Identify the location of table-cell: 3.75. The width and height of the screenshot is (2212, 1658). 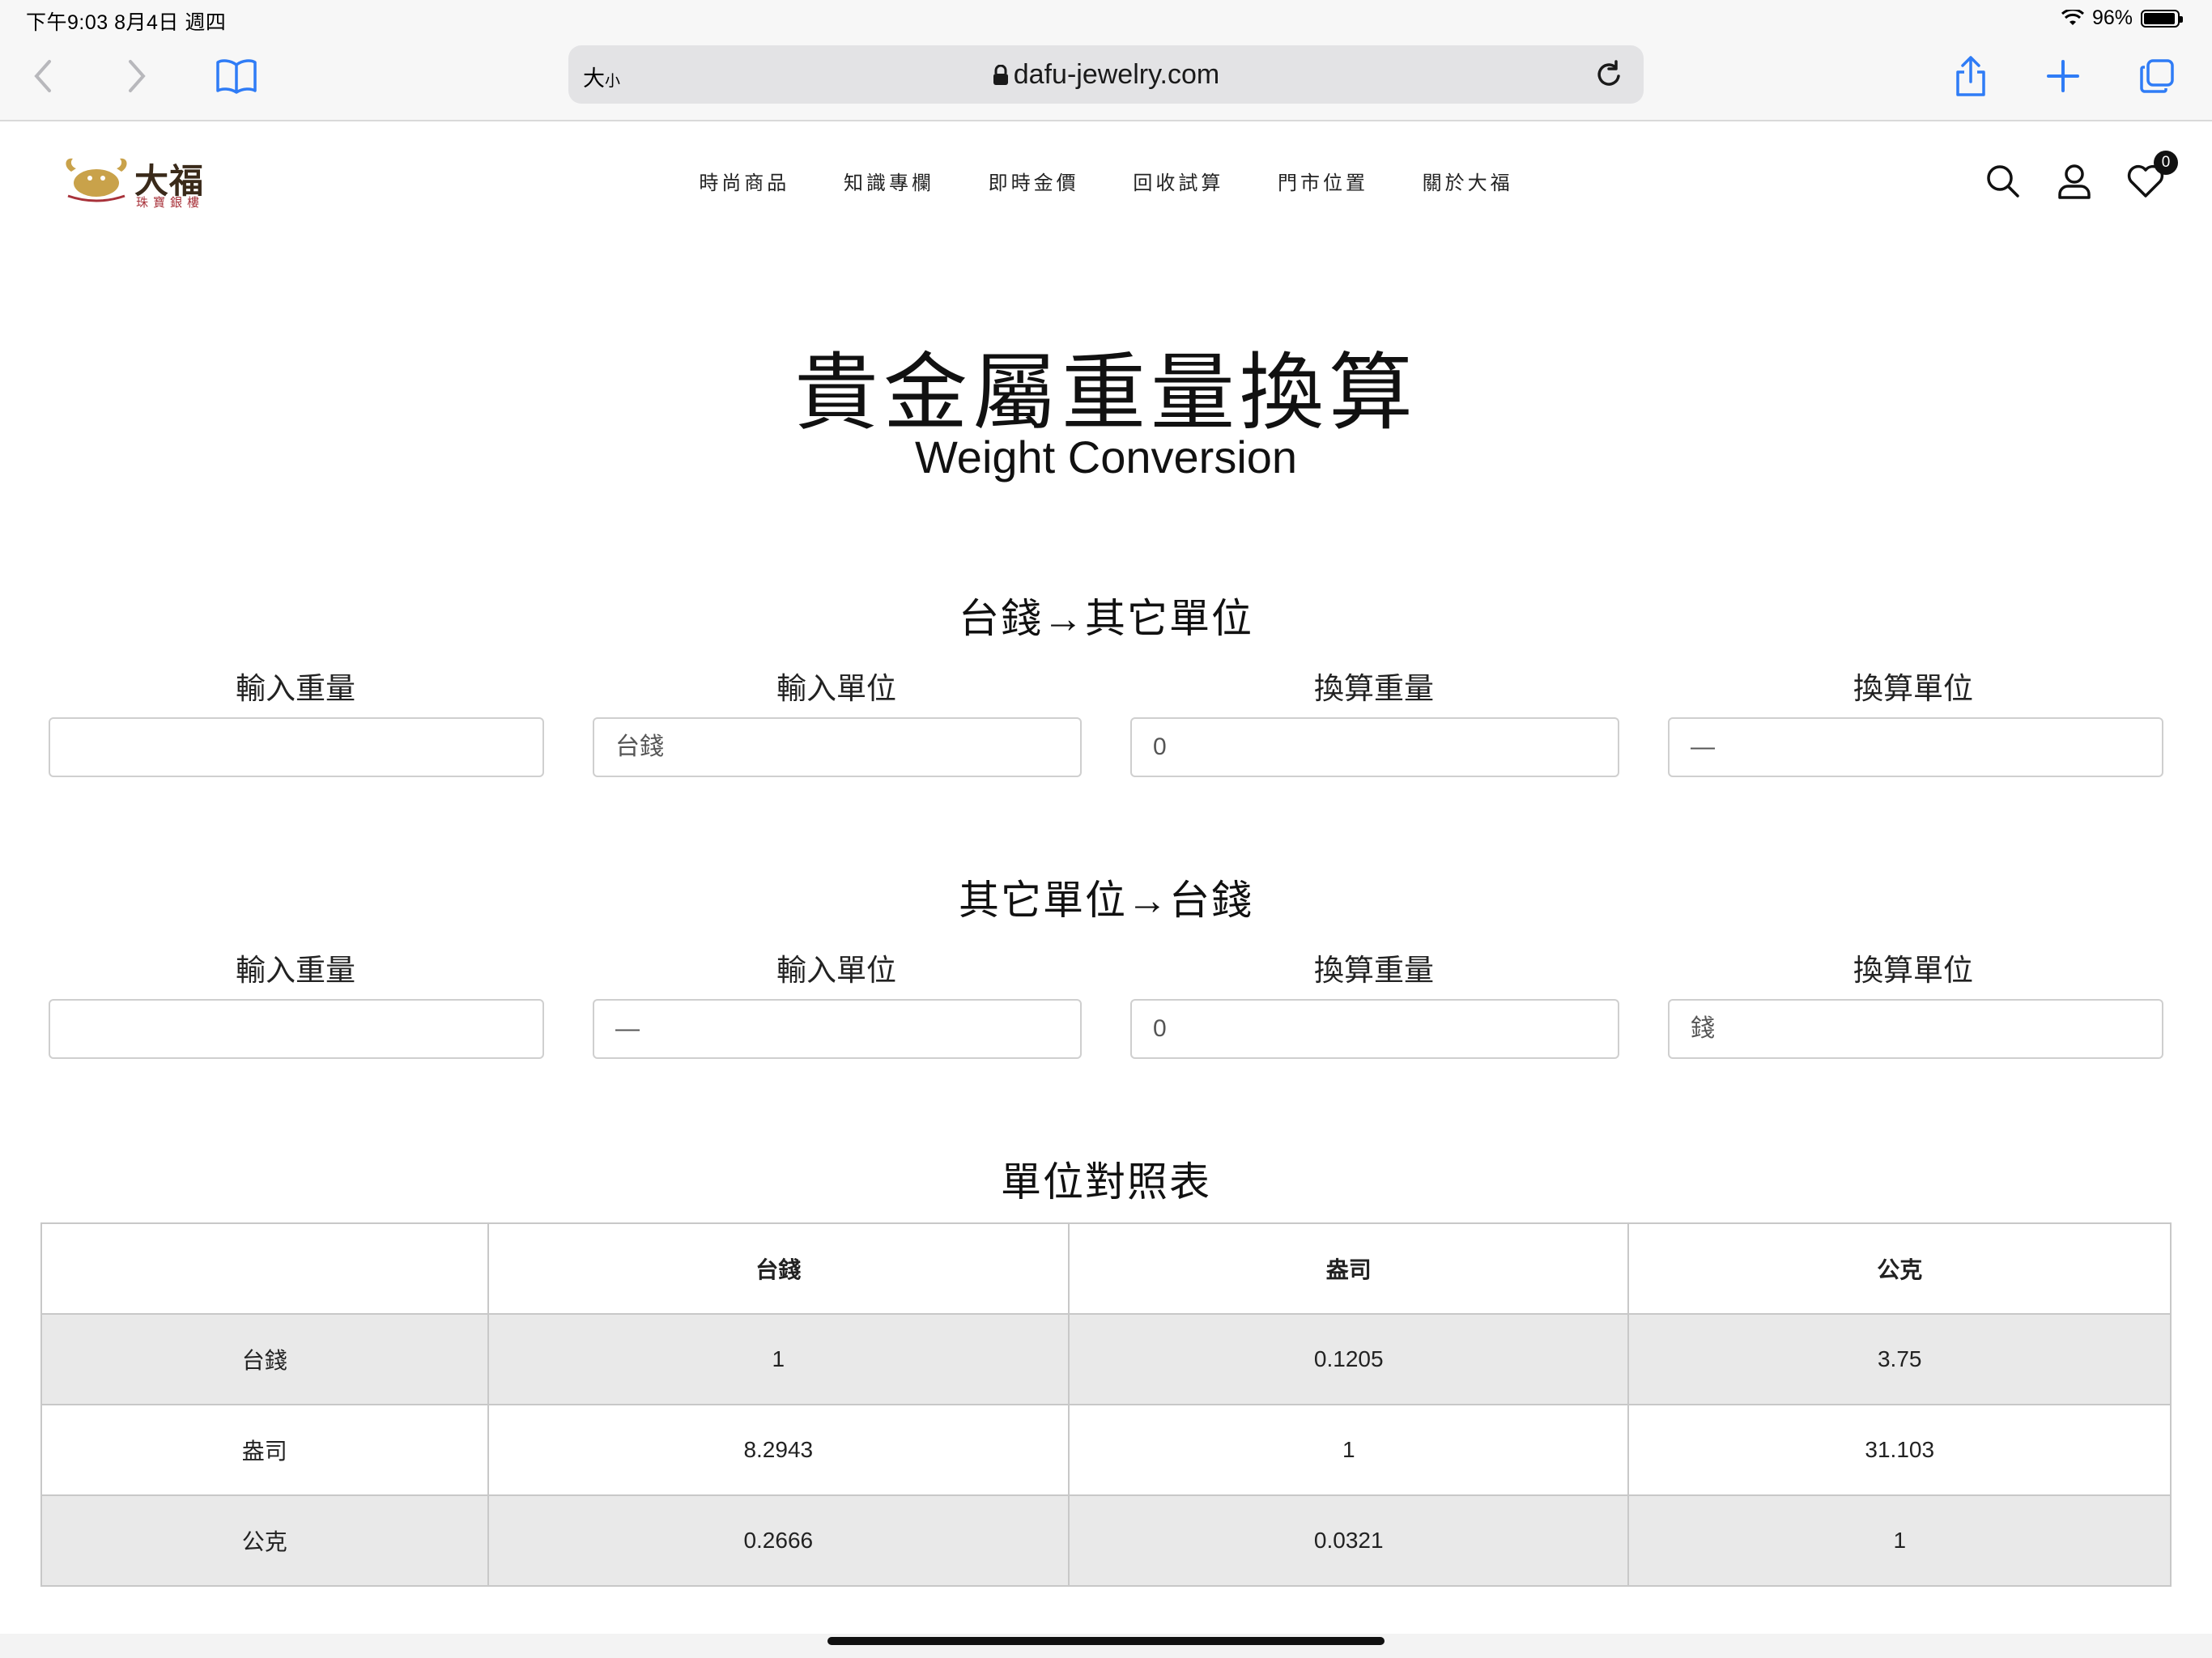
(1899, 1359).